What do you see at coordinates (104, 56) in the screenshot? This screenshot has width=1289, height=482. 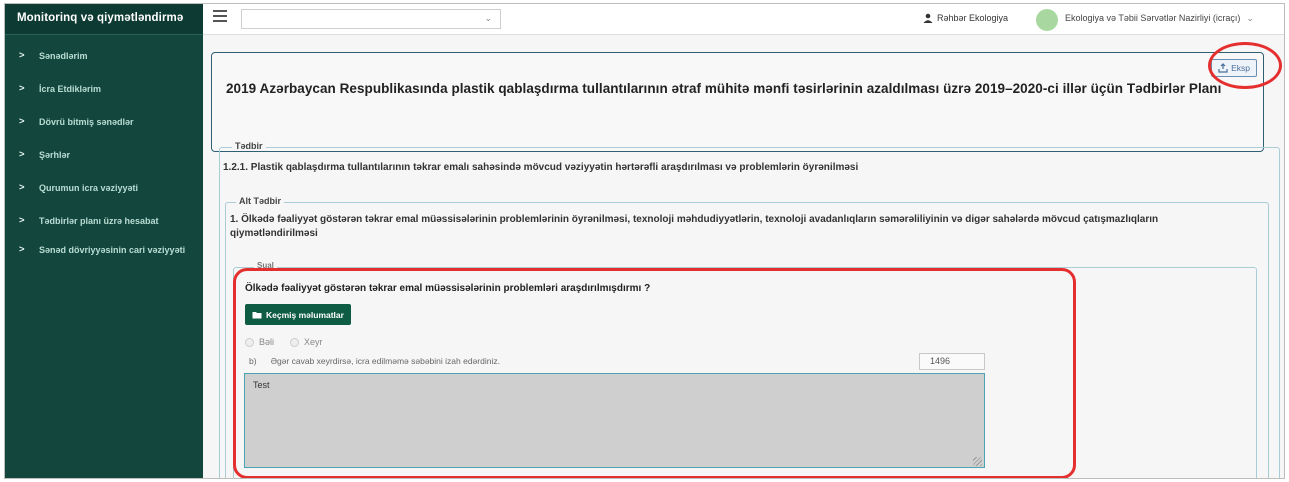 I see `sidebar-item-senedlerim: > Sənədlərim` at bounding box center [104, 56].